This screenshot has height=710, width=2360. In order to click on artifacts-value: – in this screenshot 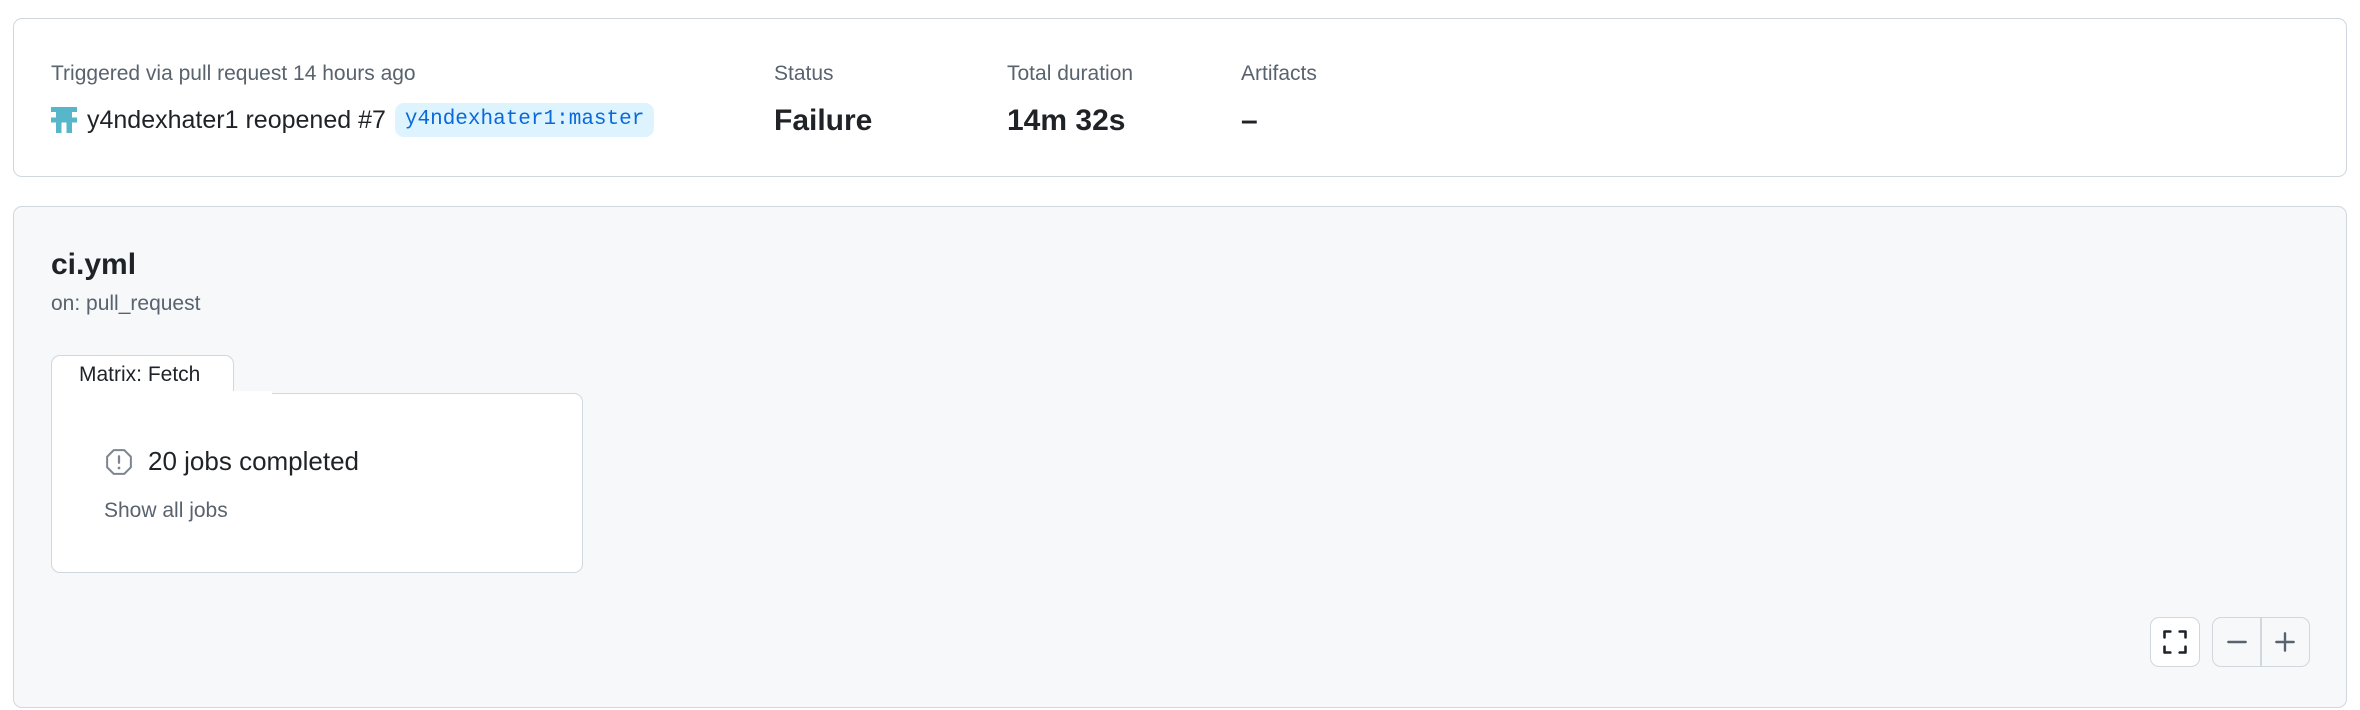, I will do `click(1249, 120)`.